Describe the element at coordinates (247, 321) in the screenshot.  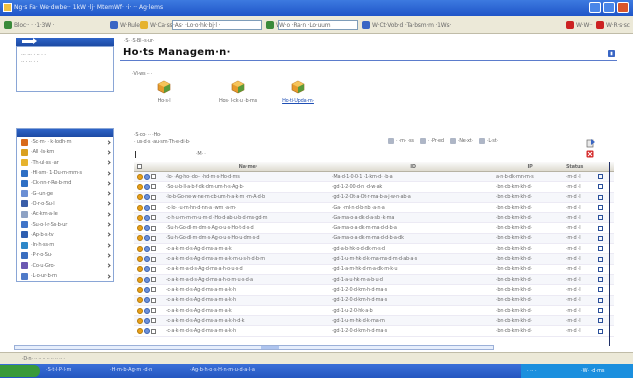
I see `host-name: ·c·a·k·m·d·s·Ag·d·ms·a·m·a·k·h·d·k` at that location.